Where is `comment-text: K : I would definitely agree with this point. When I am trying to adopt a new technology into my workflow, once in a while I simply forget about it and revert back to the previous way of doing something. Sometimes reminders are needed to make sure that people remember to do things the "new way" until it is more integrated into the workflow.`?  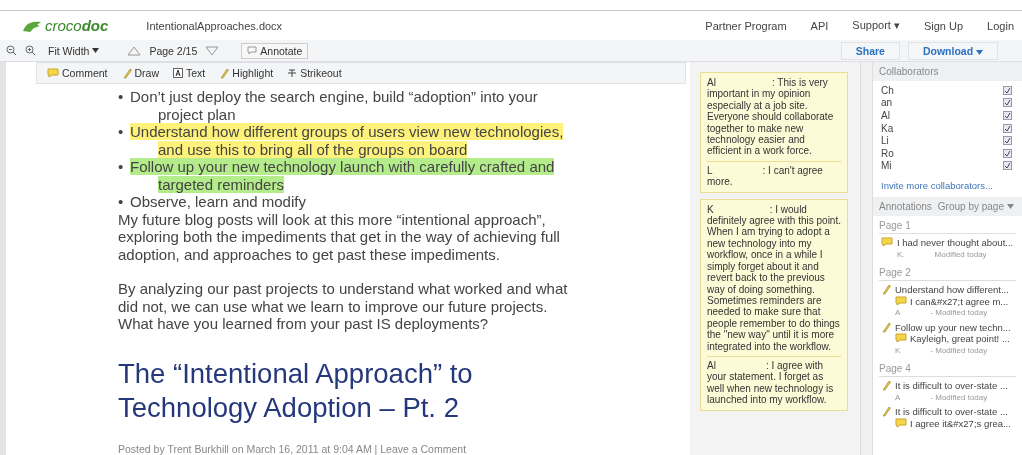 comment-text: K : I would definitely agree with this point. When I am trying to adopt a new technology into my workflow, once in a while I simply forget about it and revert back to the previous way of doing something. Sometimes reminders are needed to make sure that people remember to do things the "new way" until it is more integrated into the workflow. is located at coordinates (774, 277).